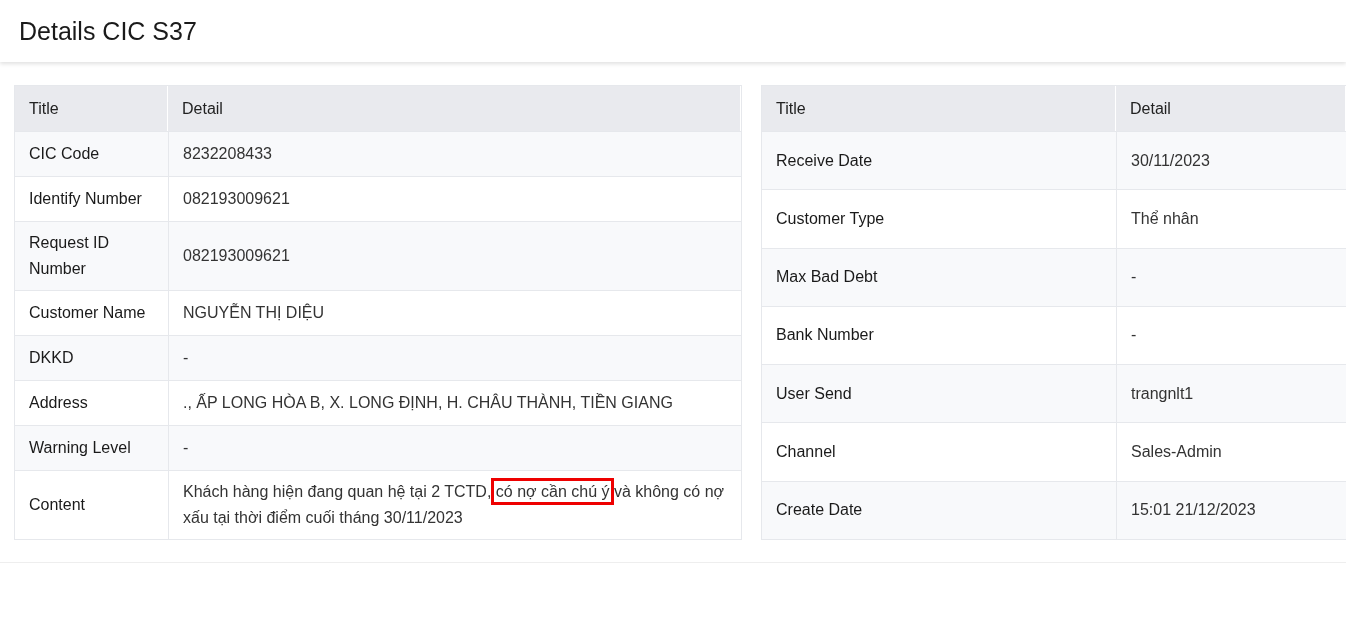  What do you see at coordinates (939, 160) in the screenshot?
I see `table-cell: Receive Date` at bounding box center [939, 160].